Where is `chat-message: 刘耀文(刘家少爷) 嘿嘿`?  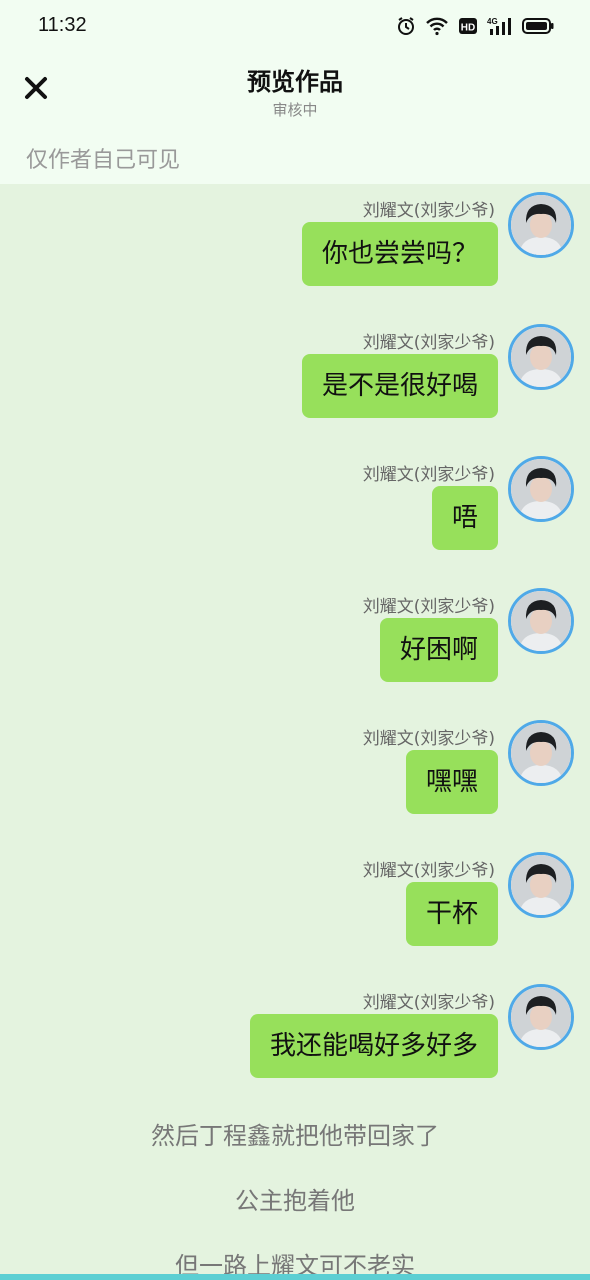 chat-message: 刘耀文(刘家少爷) 嘿嘿 is located at coordinates (295, 774).